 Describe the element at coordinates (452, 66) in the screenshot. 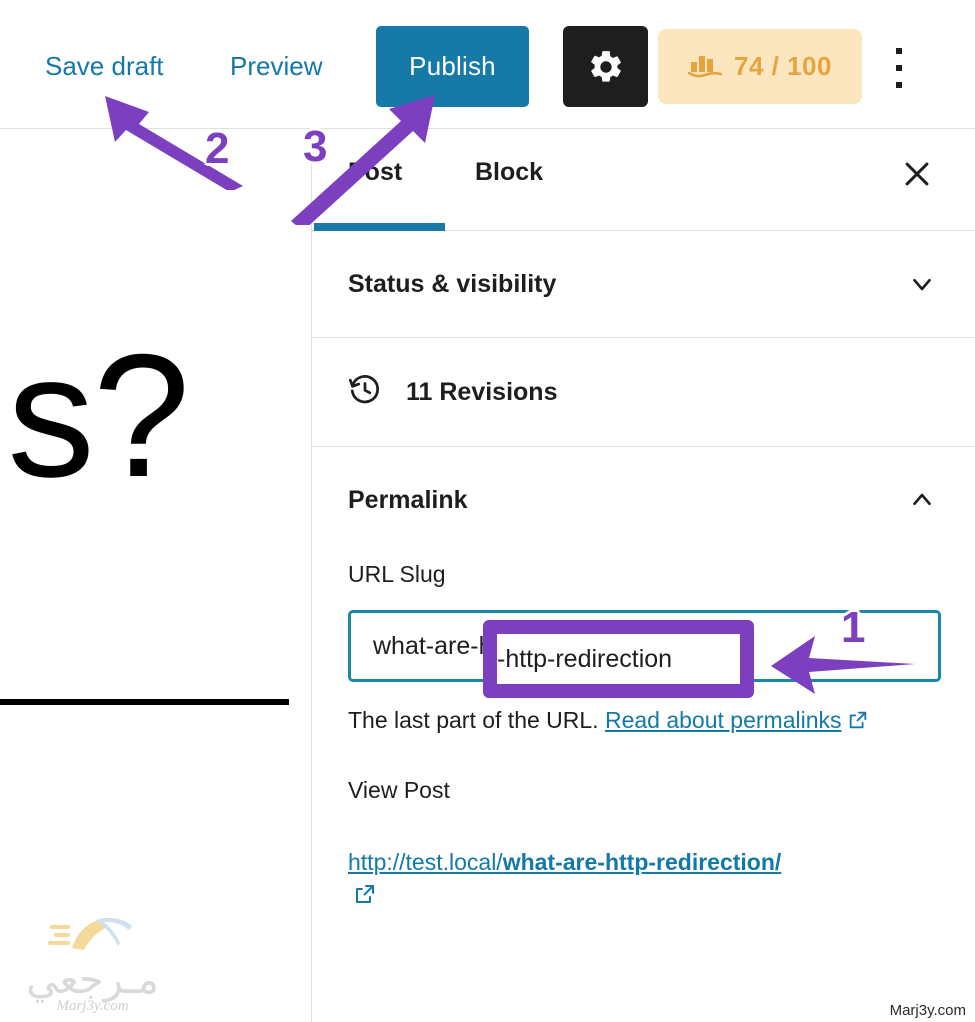

I see `publish-button: Publish` at that location.